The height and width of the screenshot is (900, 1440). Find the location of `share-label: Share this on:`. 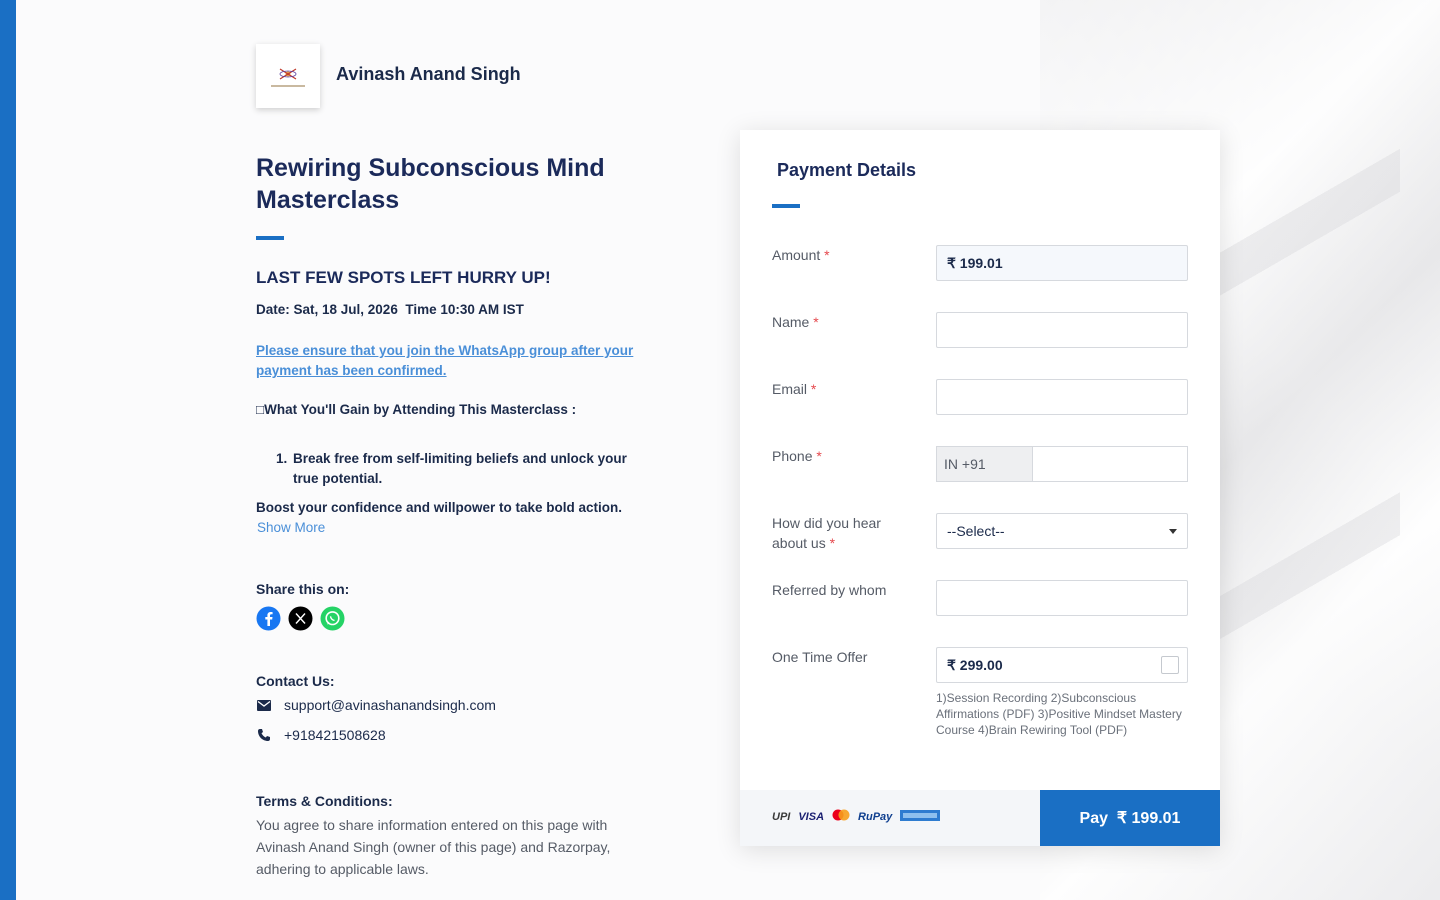

share-label: Share this on: is located at coordinates (303, 589).